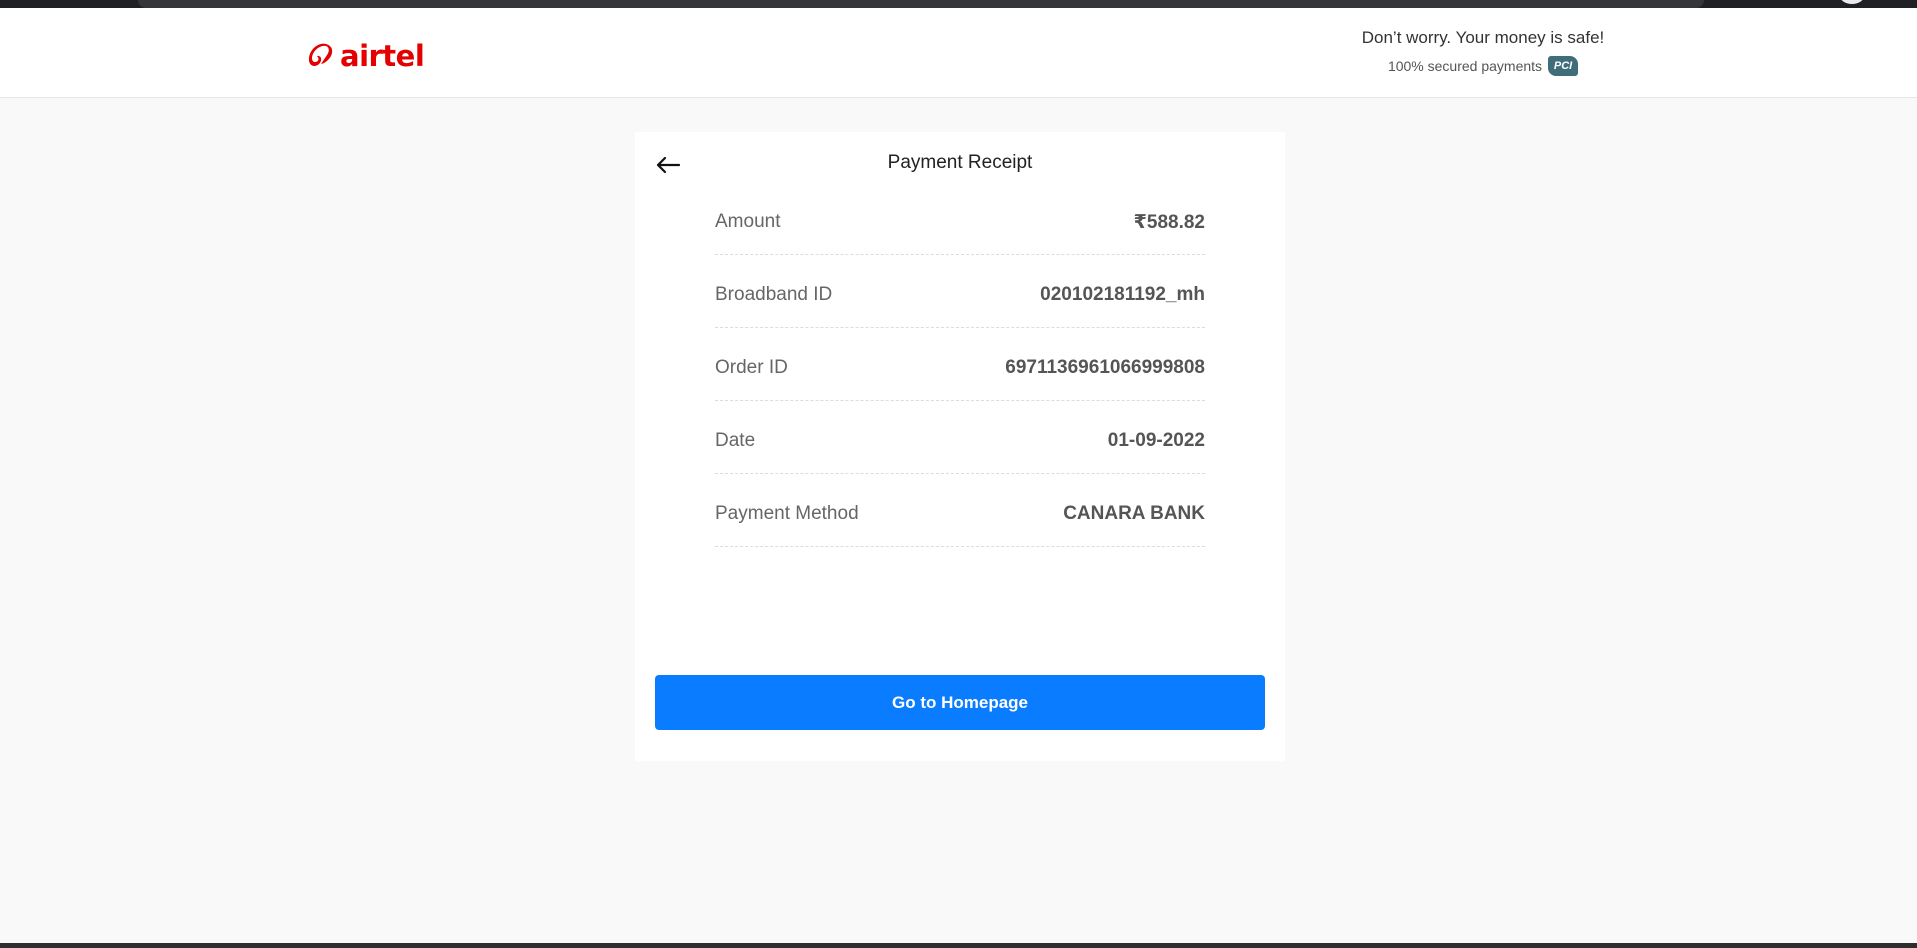 Image resolution: width=1917 pixels, height=948 pixels. I want to click on detail-label: Payment Method, so click(787, 513).